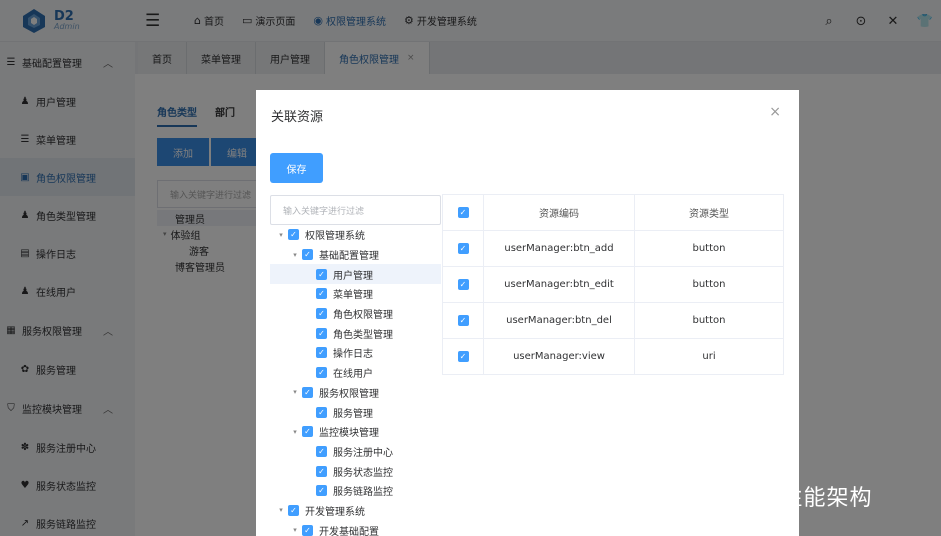 The width and height of the screenshot is (941, 536). I want to click on tree-node: ✓ 服务注册中心, so click(355, 452).